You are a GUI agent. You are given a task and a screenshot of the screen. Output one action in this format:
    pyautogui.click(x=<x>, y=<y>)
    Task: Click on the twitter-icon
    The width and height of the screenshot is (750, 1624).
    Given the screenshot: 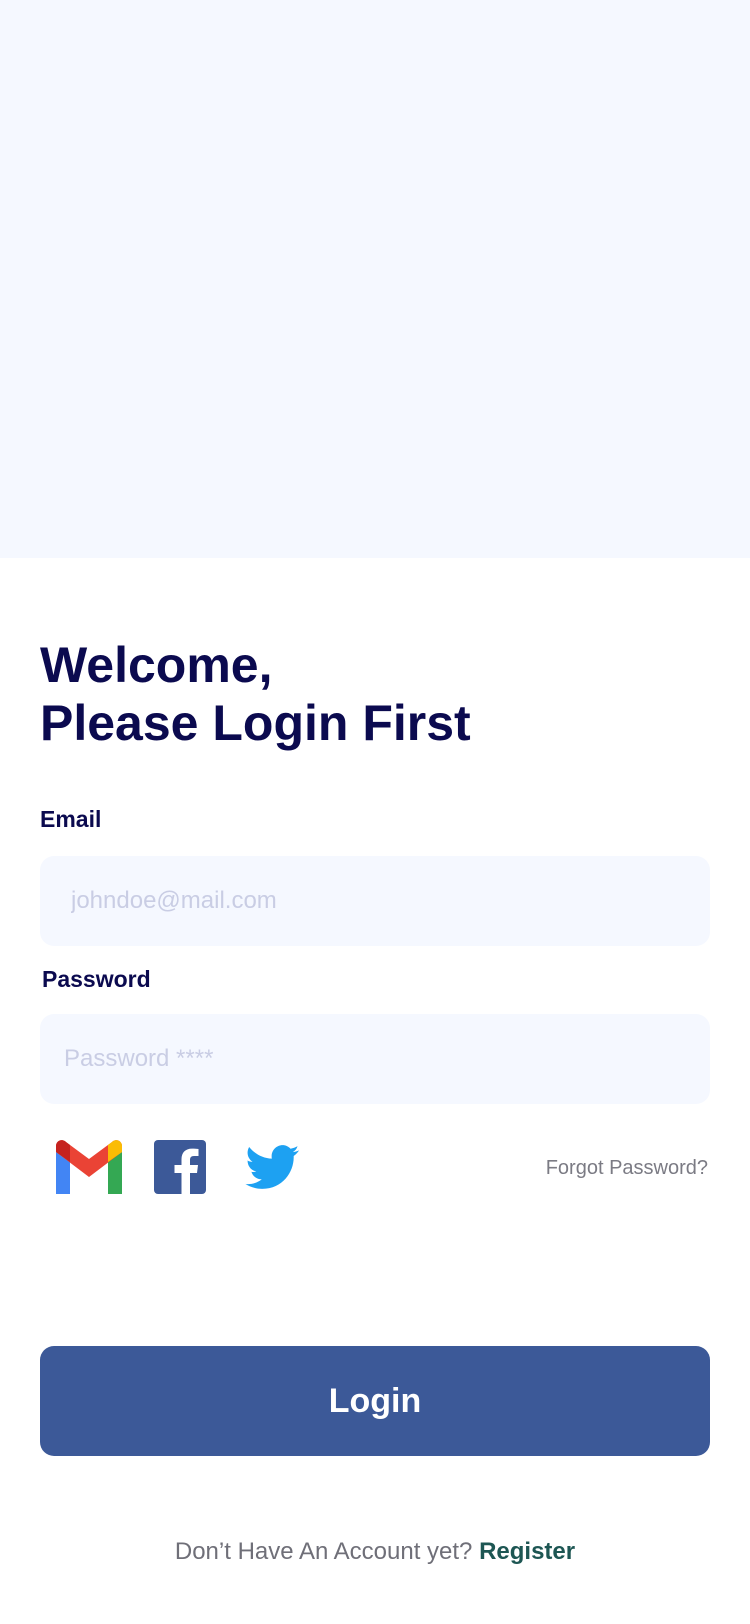 What is the action you would take?
    pyautogui.click(x=273, y=1167)
    